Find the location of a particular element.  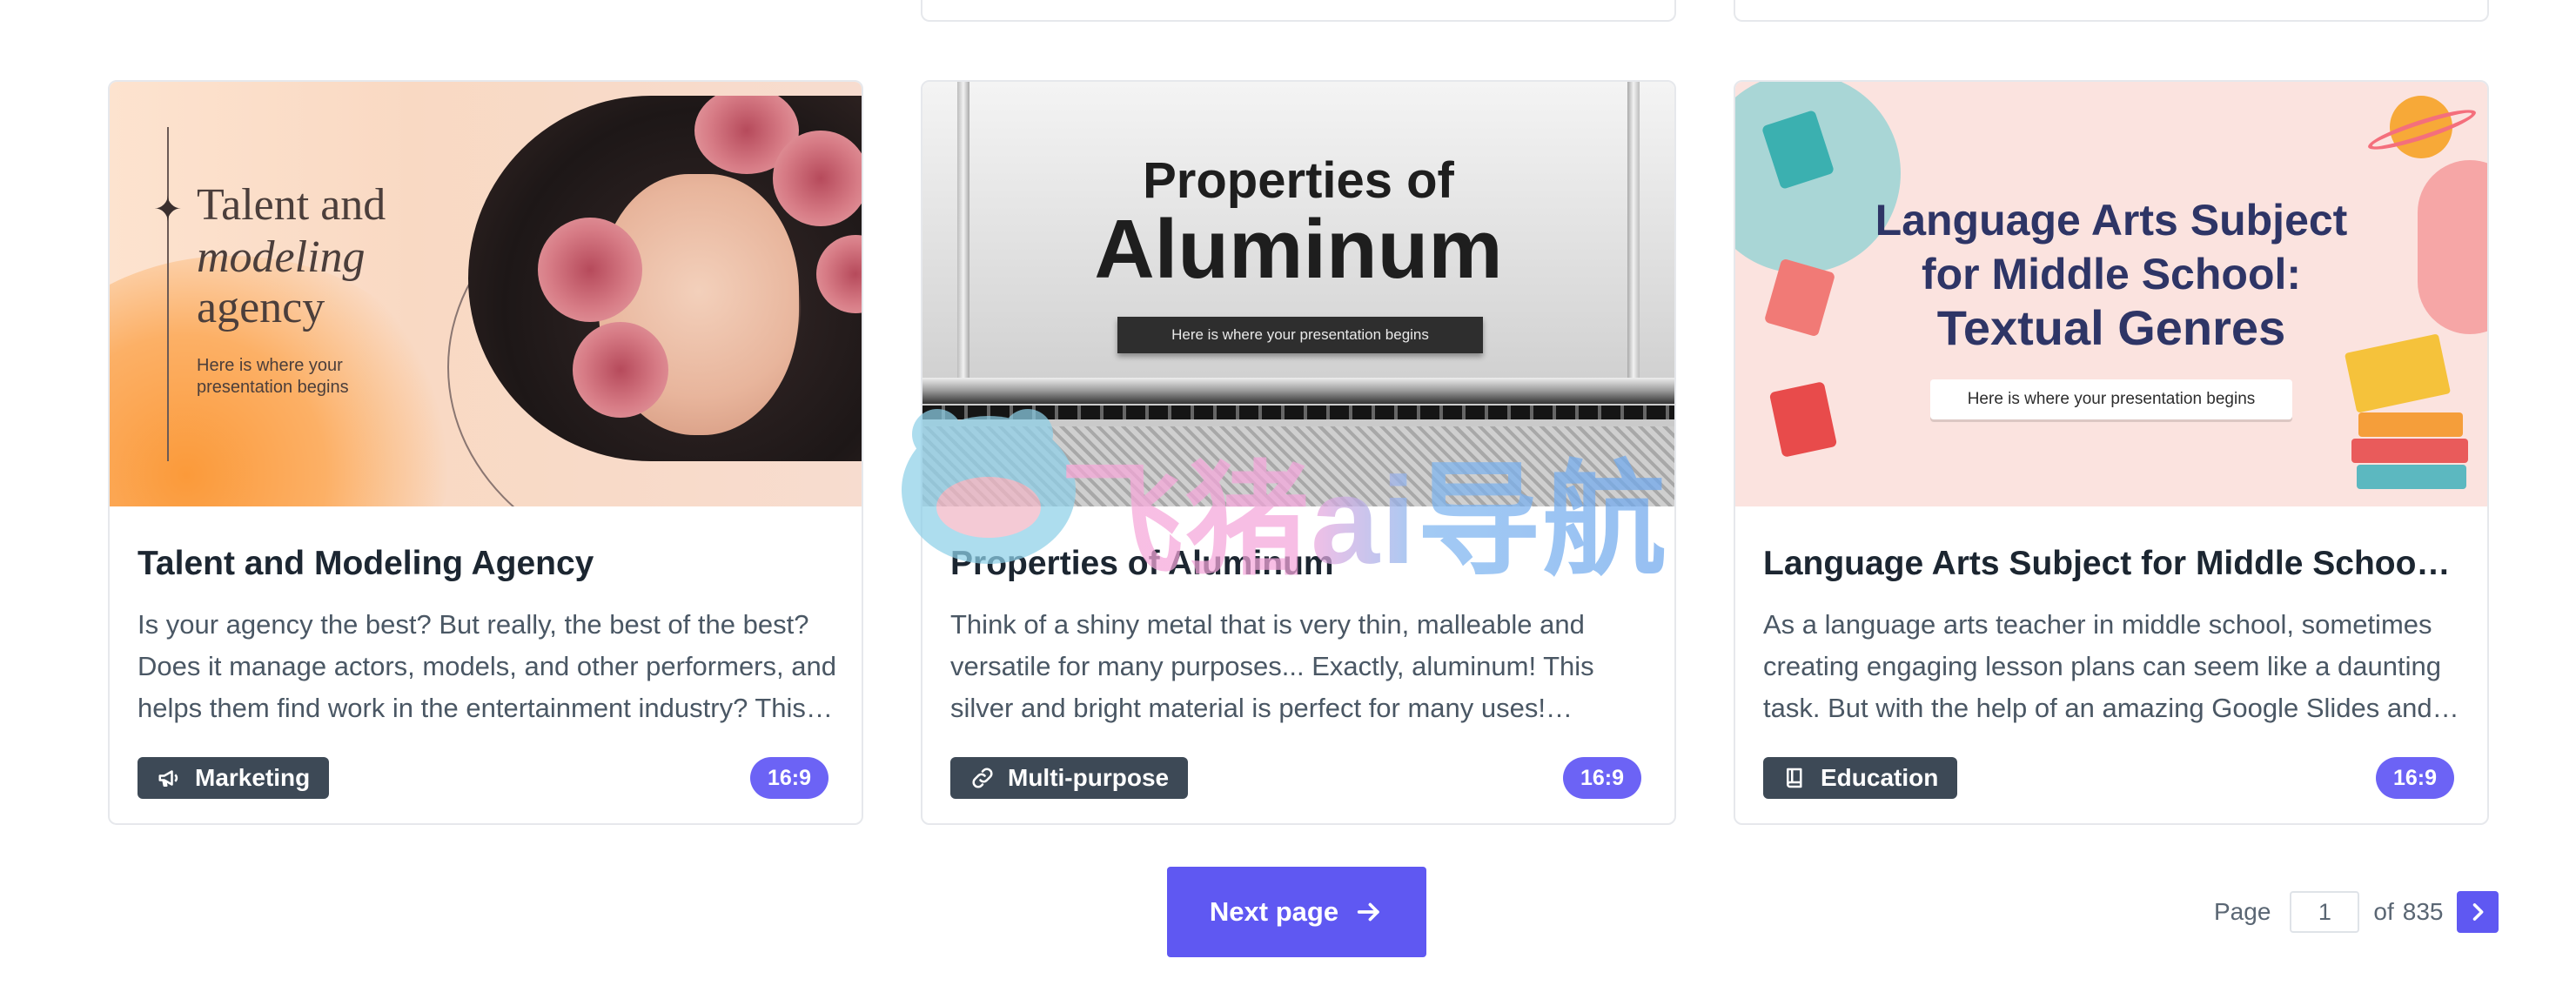

card-title: Properties of Aluminum is located at coordinates (1298, 564).